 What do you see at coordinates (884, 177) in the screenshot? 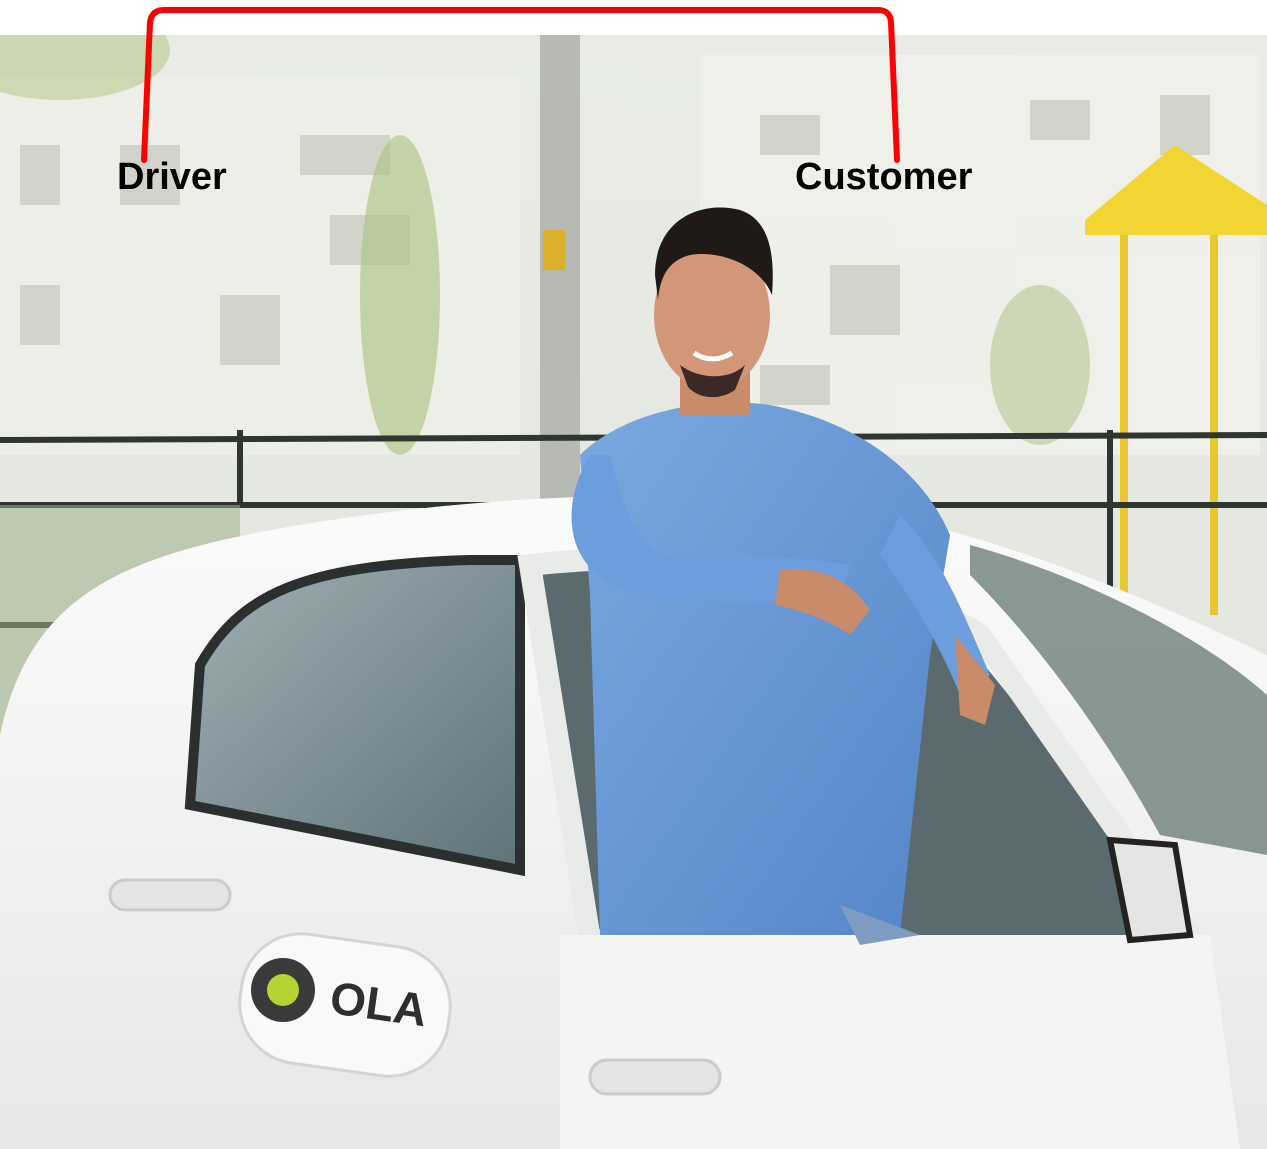
I see `customer-label: Customer` at bounding box center [884, 177].